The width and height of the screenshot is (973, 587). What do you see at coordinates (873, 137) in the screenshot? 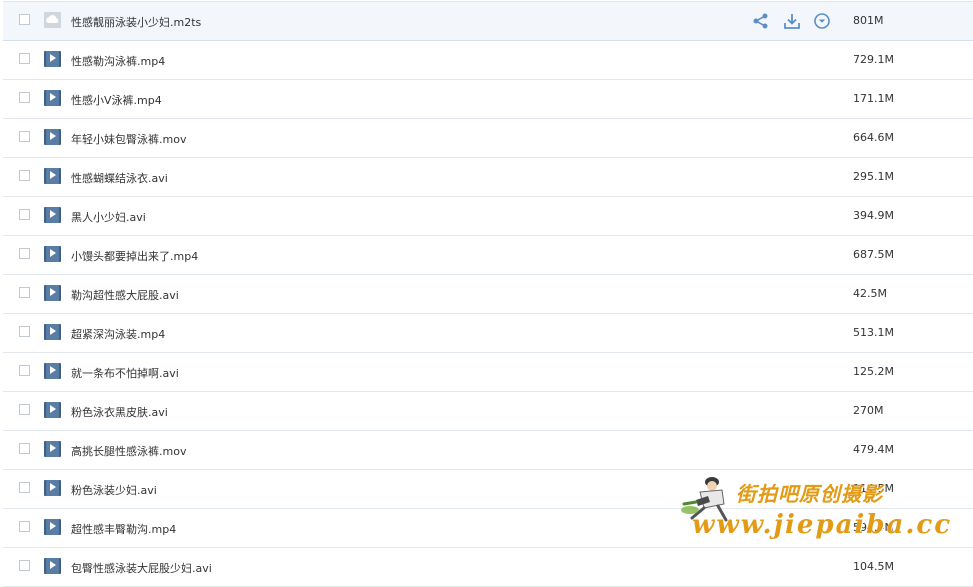
I see `file-size: 664.6M` at bounding box center [873, 137].